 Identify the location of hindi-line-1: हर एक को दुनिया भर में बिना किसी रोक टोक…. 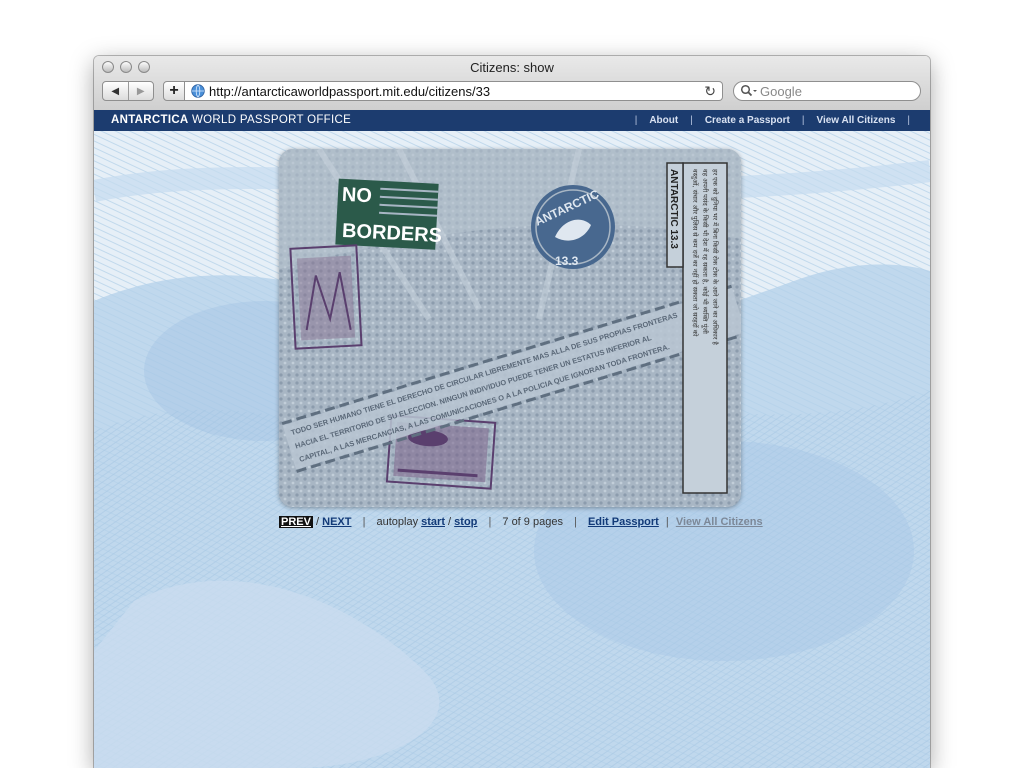
(715, 257).